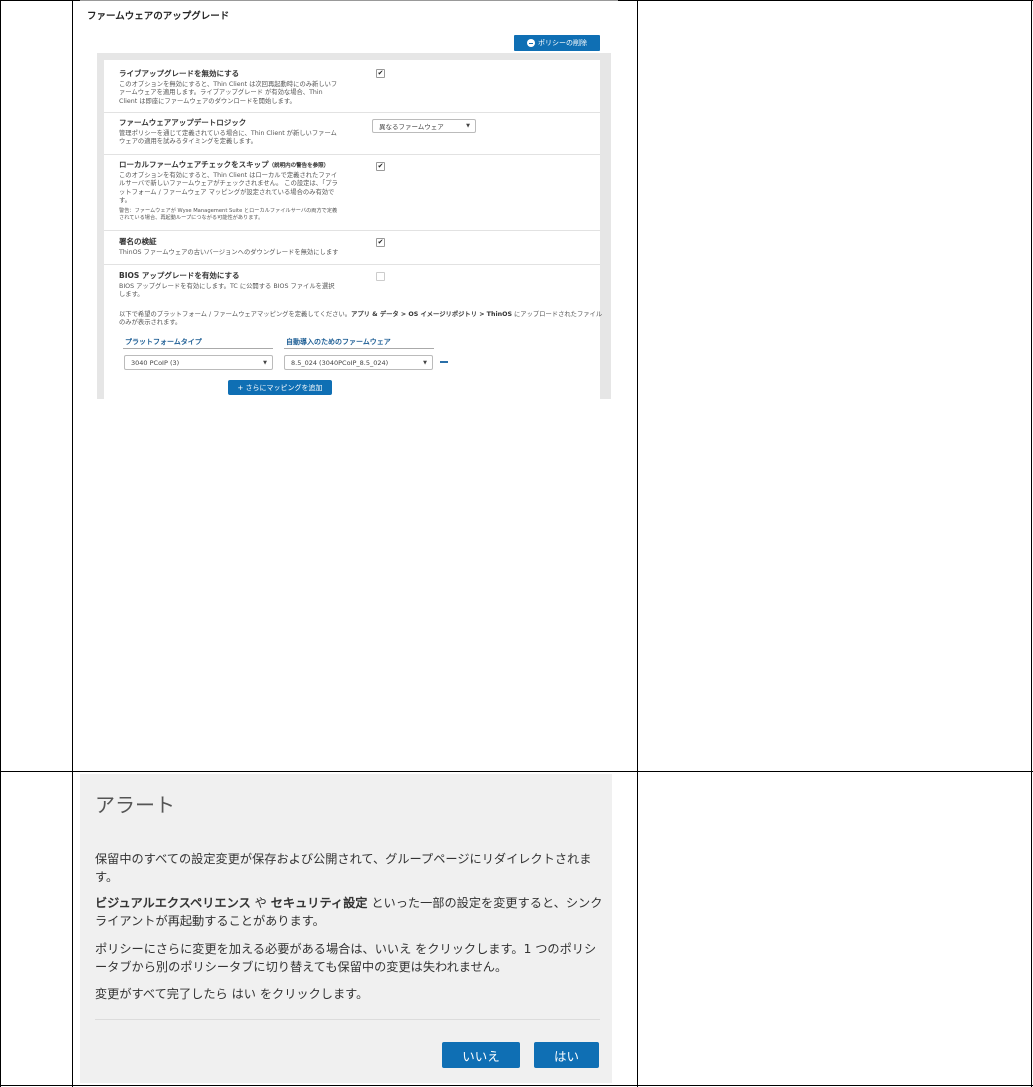 This screenshot has height=1087, width=1033. What do you see at coordinates (340, 362) in the screenshot?
I see `firmware-value: 8.5_024 (3040PCoIP_8.5_024)` at bounding box center [340, 362].